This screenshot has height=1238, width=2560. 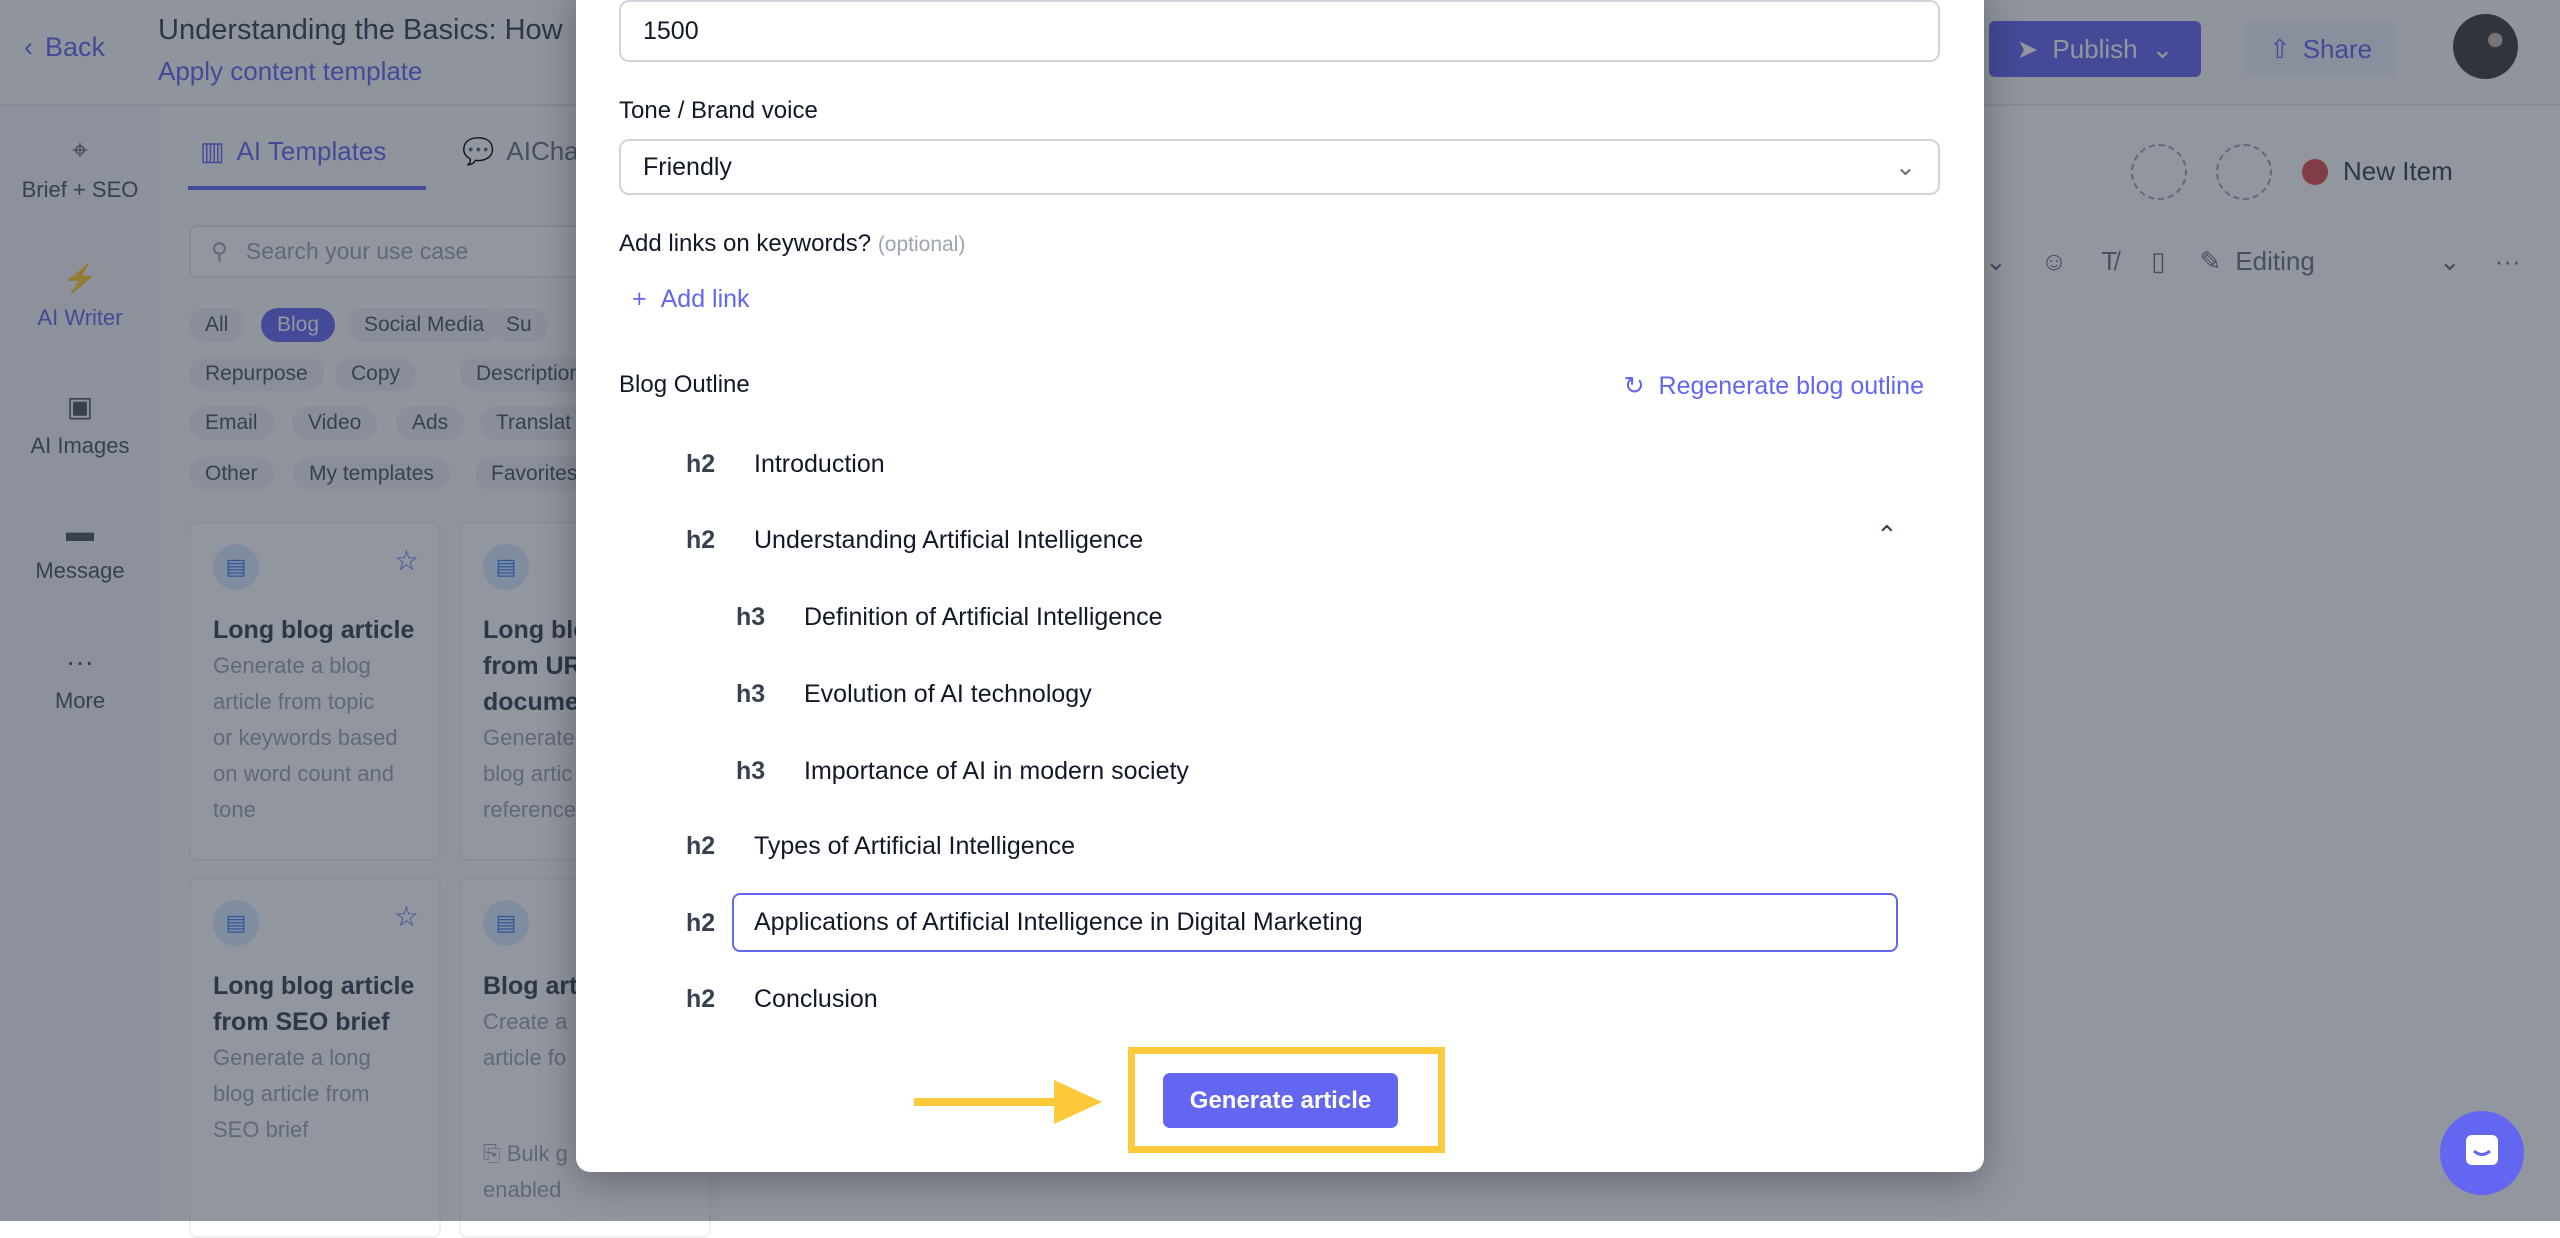 I want to click on links-label: Add links on keywords? (optional), so click(x=792, y=244).